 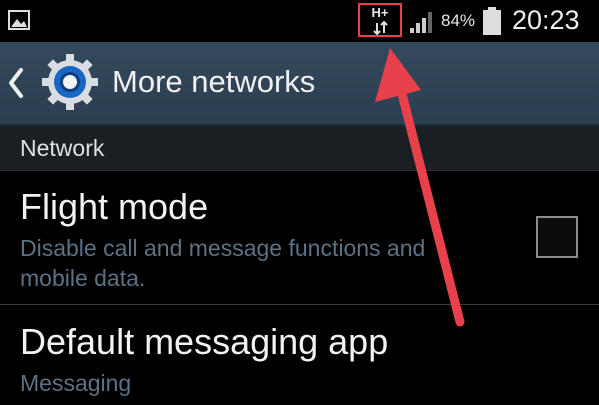 I want to click on page-title: More networks, so click(x=214, y=81).